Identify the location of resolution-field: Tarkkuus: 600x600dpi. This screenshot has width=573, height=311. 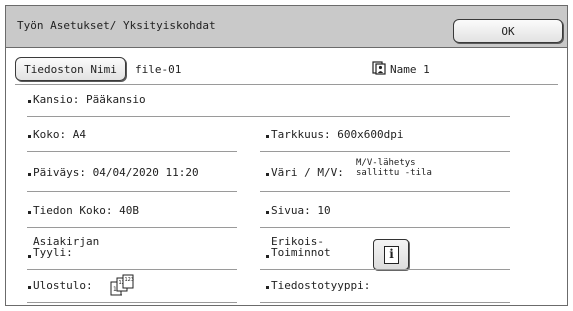
(334, 135).